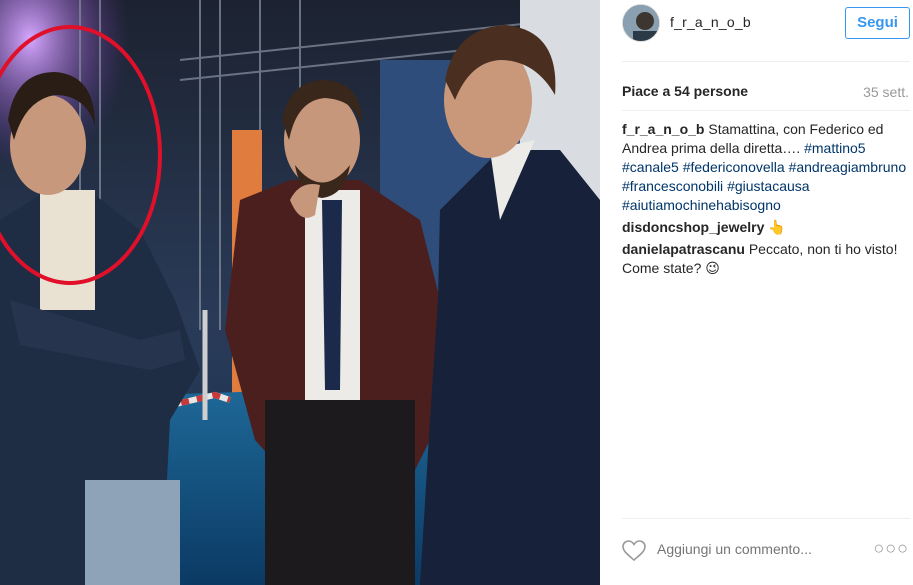  Describe the element at coordinates (701, 205) in the screenshot. I see `hashtag: #aiutiamochinehabisogno` at that location.